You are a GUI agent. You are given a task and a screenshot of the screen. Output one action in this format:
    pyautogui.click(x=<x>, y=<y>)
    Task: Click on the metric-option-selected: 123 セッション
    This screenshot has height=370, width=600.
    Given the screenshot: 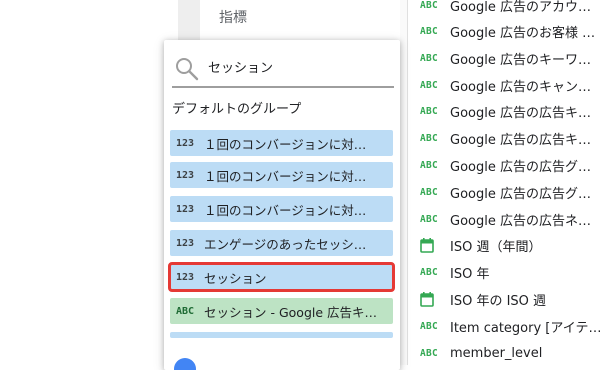 What is the action you would take?
    pyautogui.click(x=281, y=277)
    